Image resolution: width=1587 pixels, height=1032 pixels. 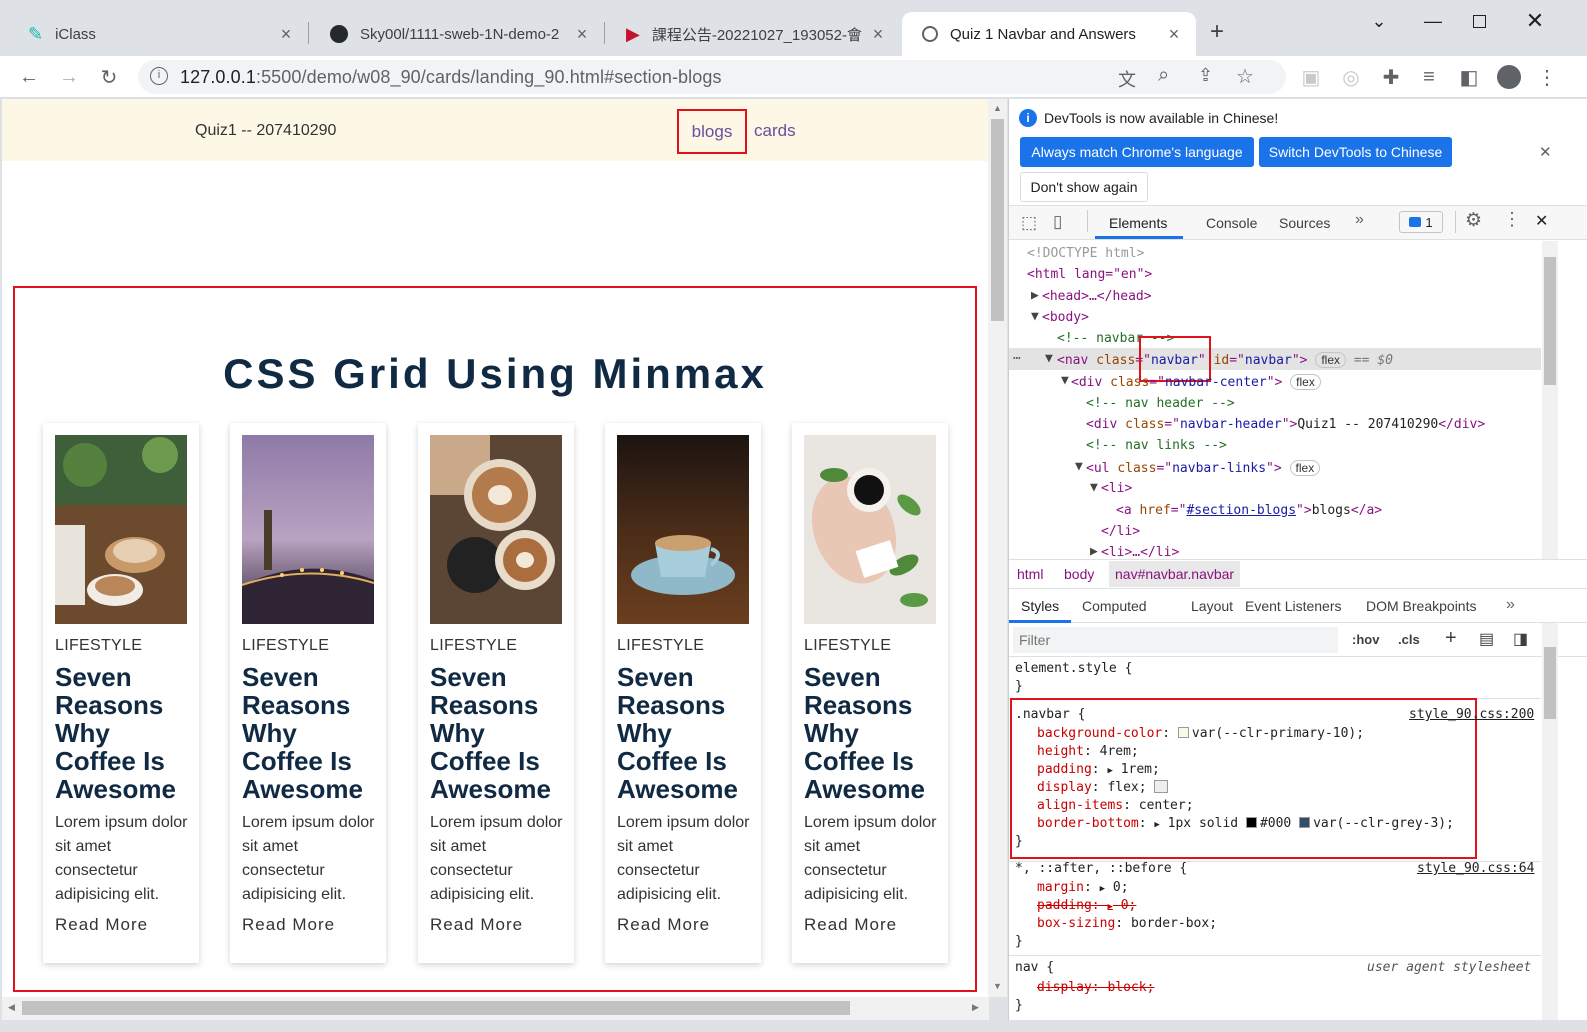 What do you see at coordinates (1140, 552) in the screenshot?
I see `dom-li-collapsed: <li>…</li>` at bounding box center [1140, 552].